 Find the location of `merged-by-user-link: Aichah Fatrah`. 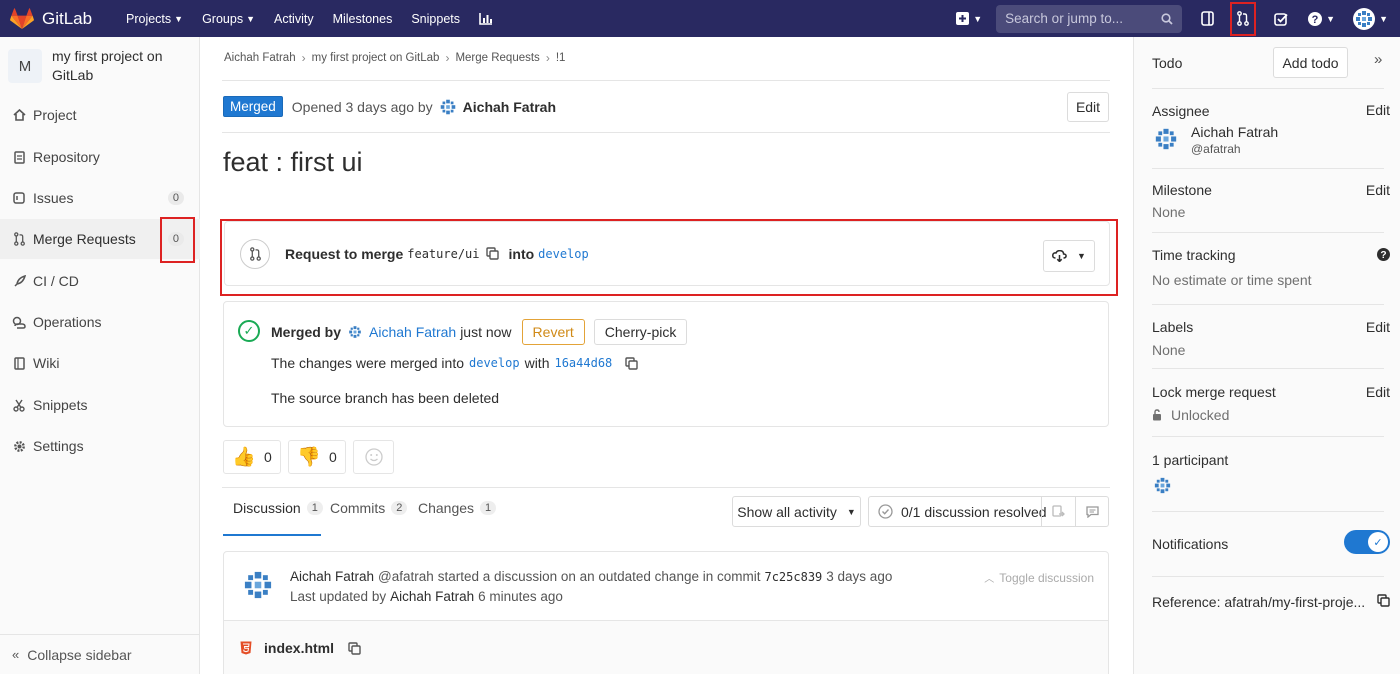

merged-by-user-link: Aichah Fatrah is located at coordinates (412, 332).